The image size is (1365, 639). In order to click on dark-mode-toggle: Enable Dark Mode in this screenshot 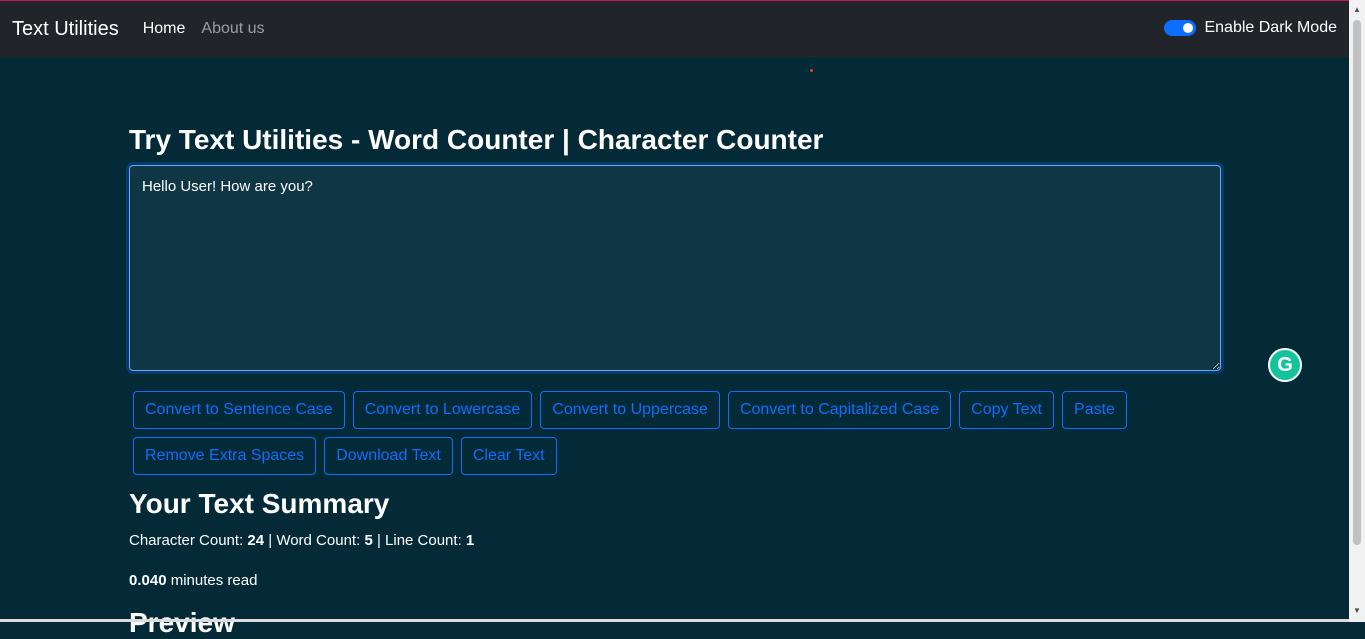, I will do `click(1250, 28)`.